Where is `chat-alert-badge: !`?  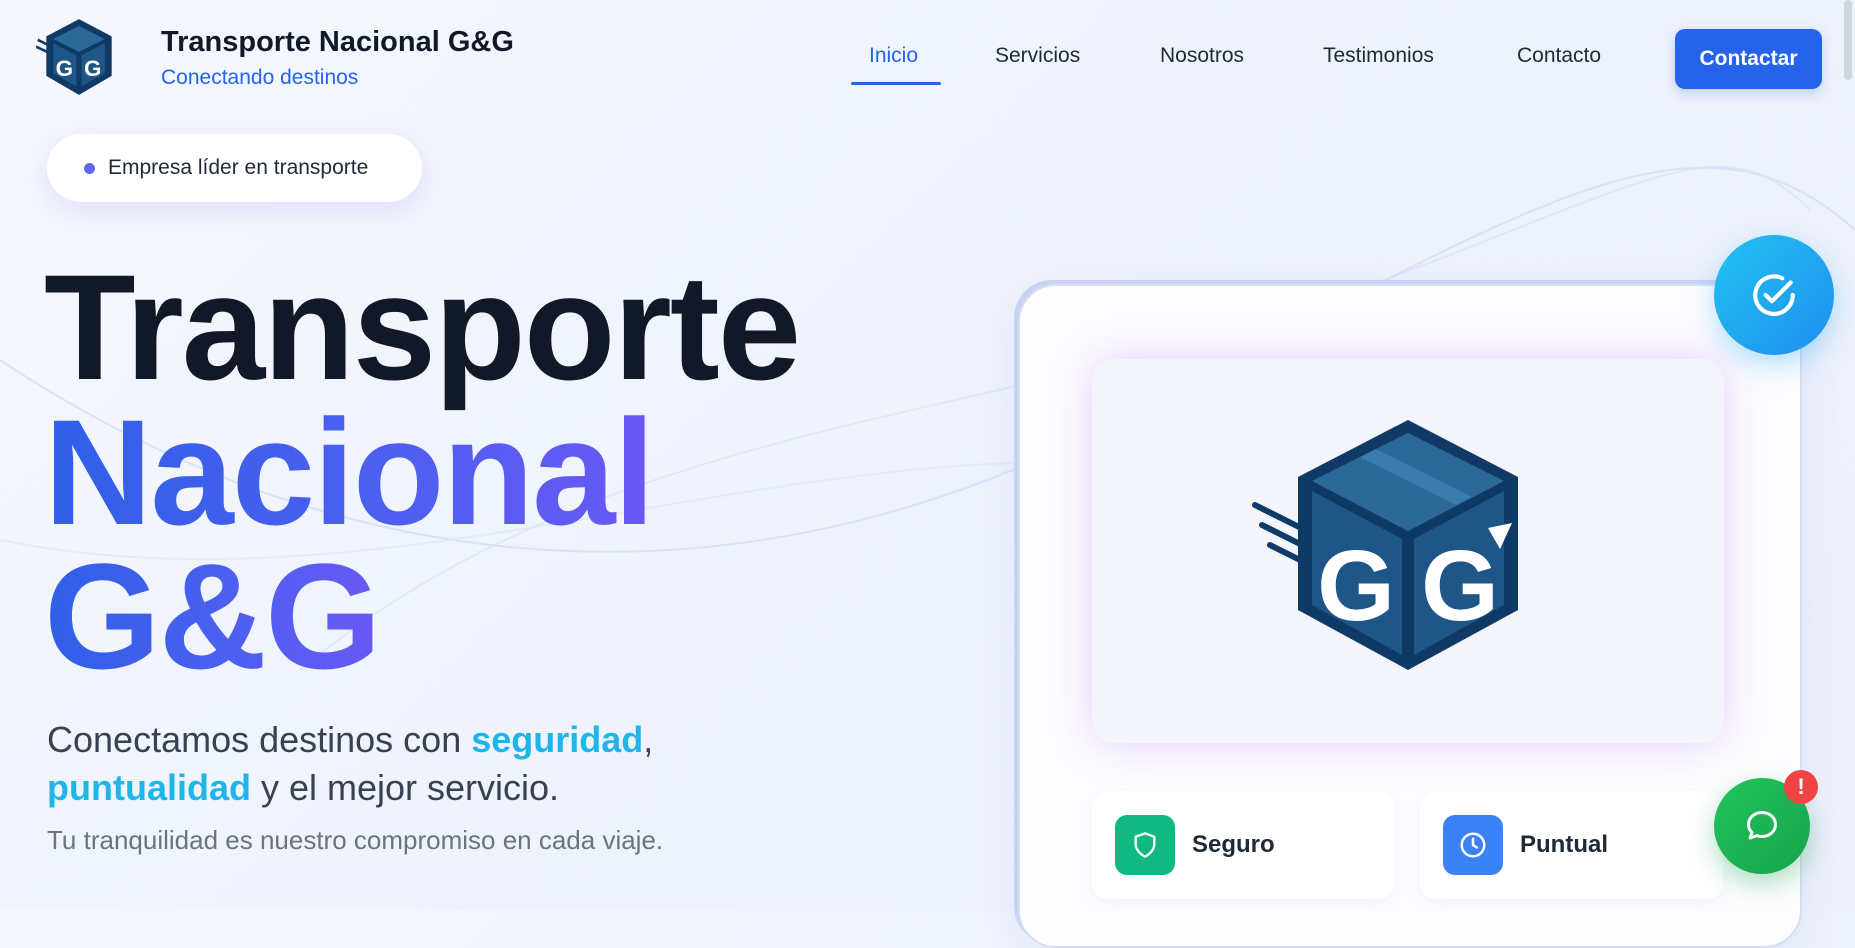 chat-alert-badge: ! is located at coordinates (1801, 787).